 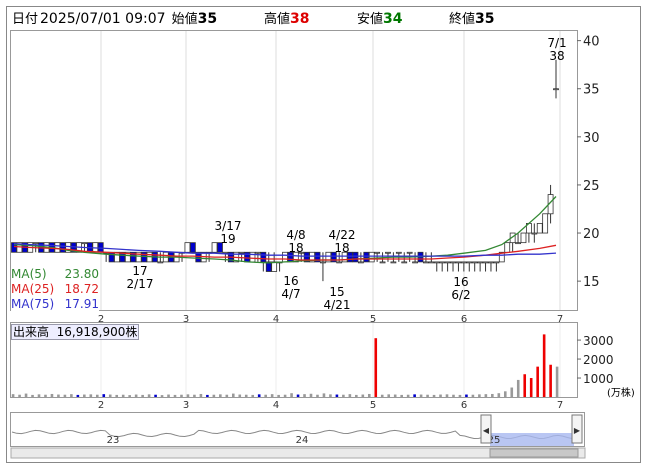 I want to click on chevron-right-icon: ▶, so click(x=577, y=430).